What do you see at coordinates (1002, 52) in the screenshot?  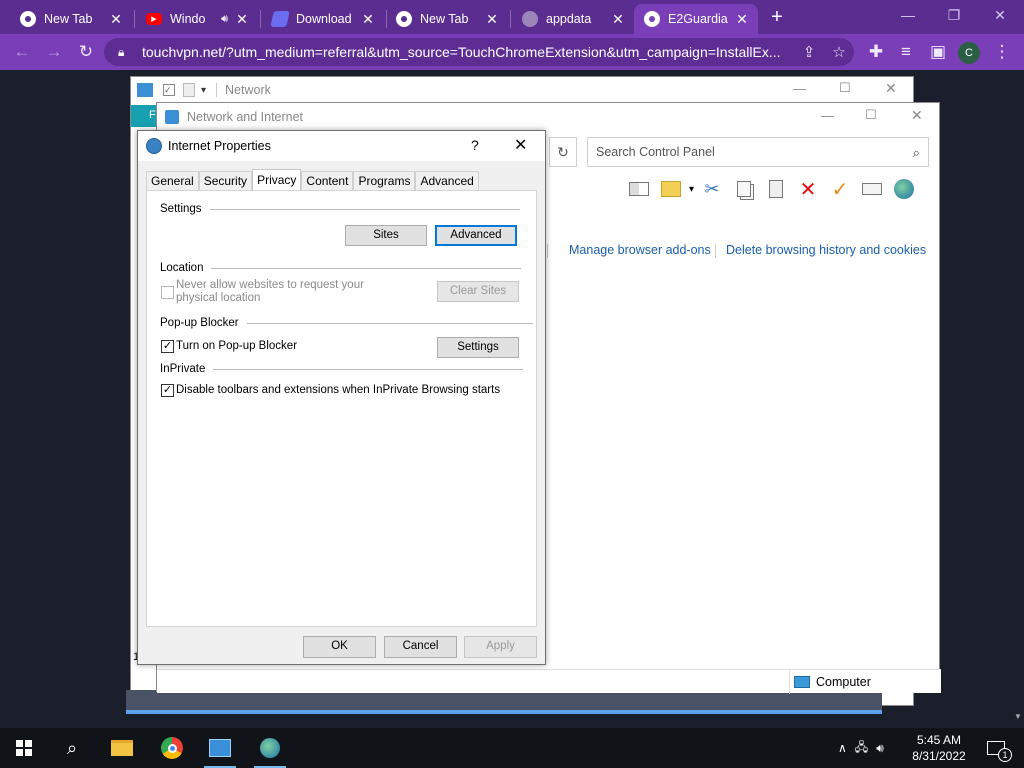 I see `menu-kebab-icon: ⋮` at bounding box center [1002, 52].